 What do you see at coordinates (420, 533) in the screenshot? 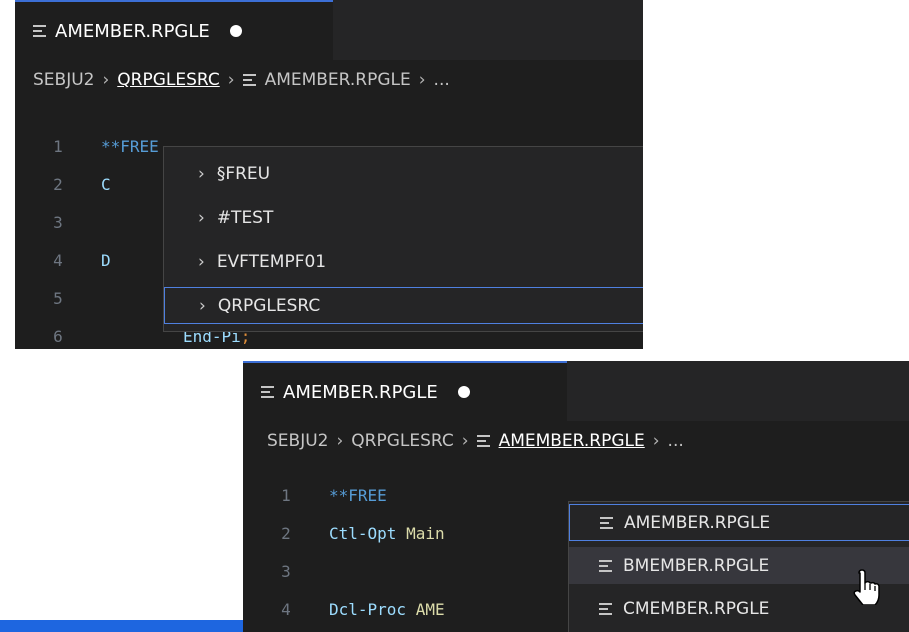
I see `code-text: Main` at bounding box center [420, 533].